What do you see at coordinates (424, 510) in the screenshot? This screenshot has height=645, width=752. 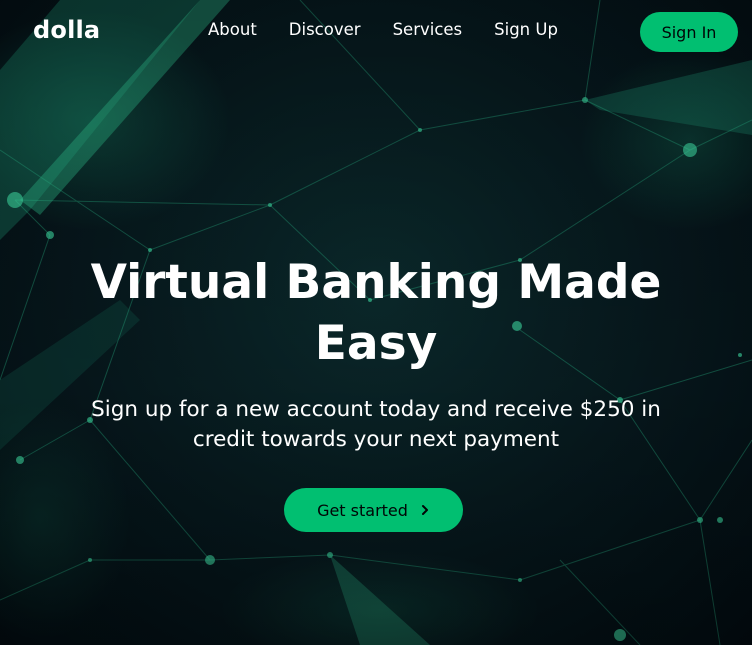 I see `chevron-right-icon` at bounding box center [424, 510].